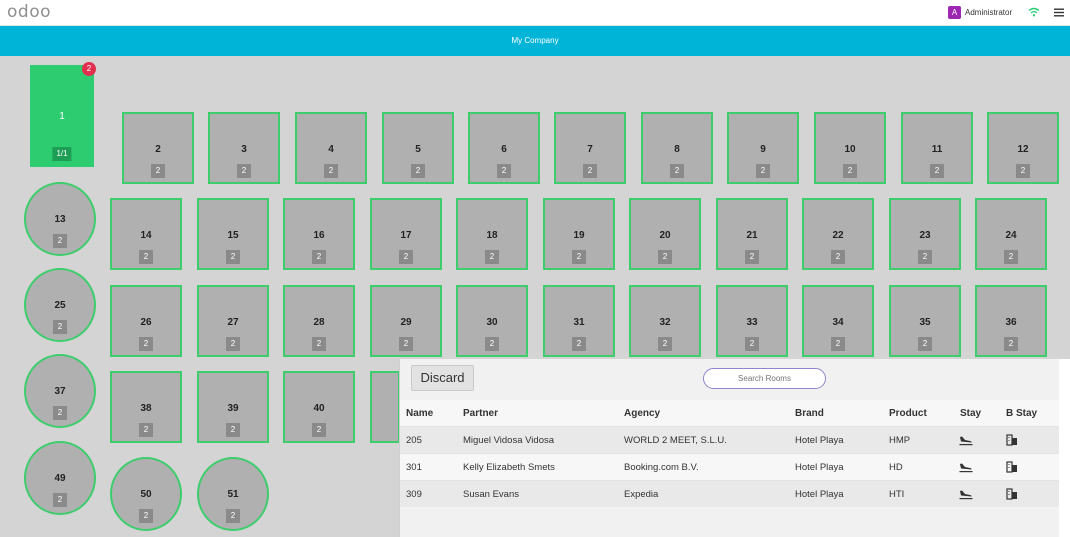  Describe the element at coordinates (850, 148) in the screenshot. I see `table-10: 10 2` at that location.